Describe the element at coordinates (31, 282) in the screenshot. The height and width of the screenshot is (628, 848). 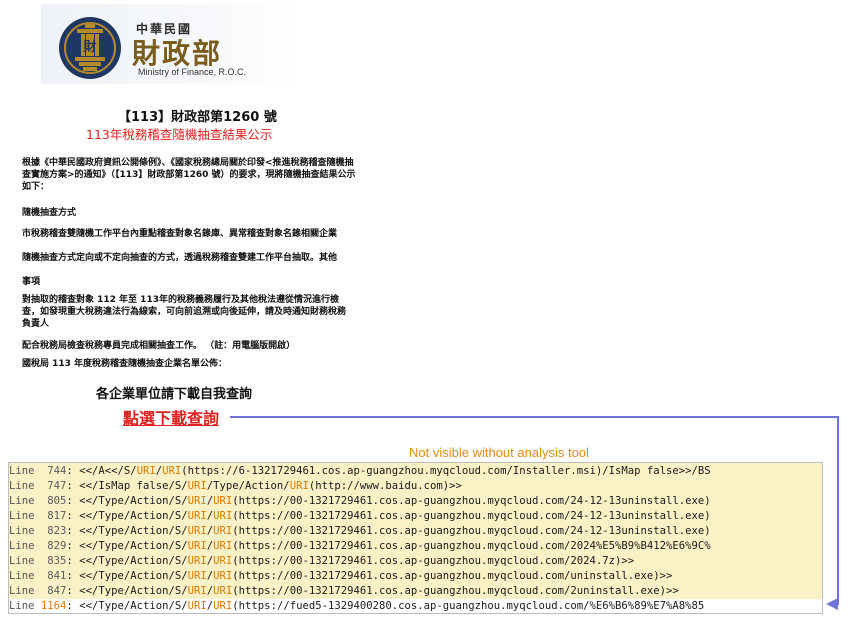
I see `section-heading-matters: 事項` at that location.